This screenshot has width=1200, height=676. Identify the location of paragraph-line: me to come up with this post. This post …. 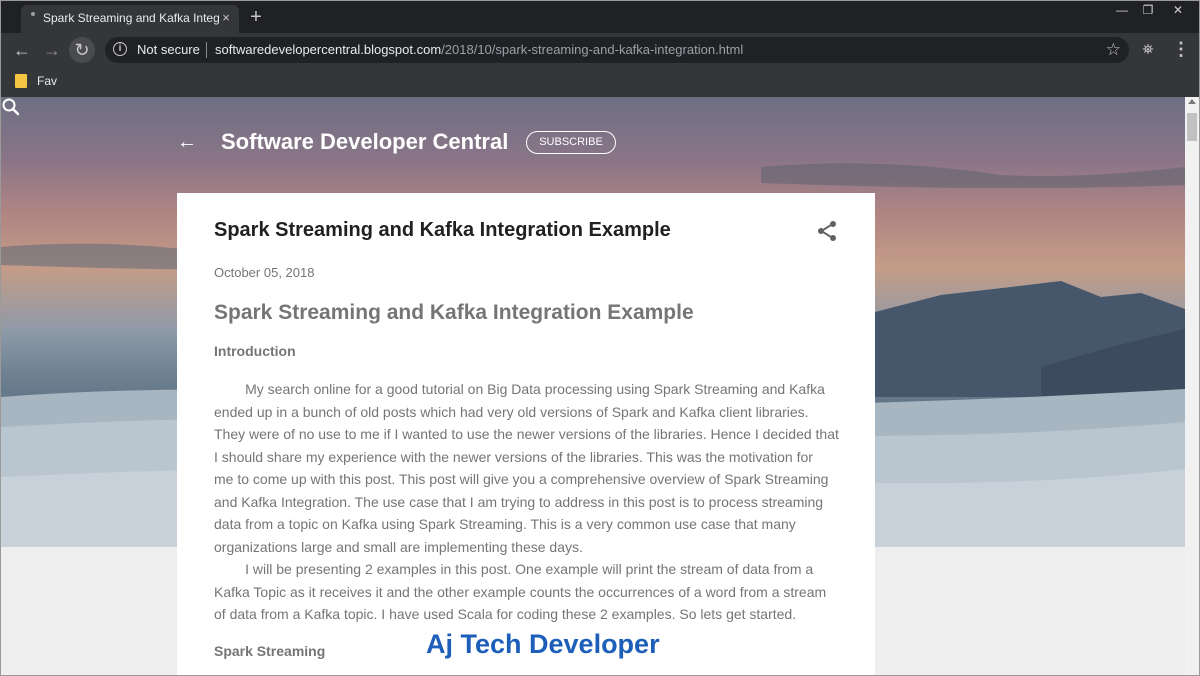
(521, 479).